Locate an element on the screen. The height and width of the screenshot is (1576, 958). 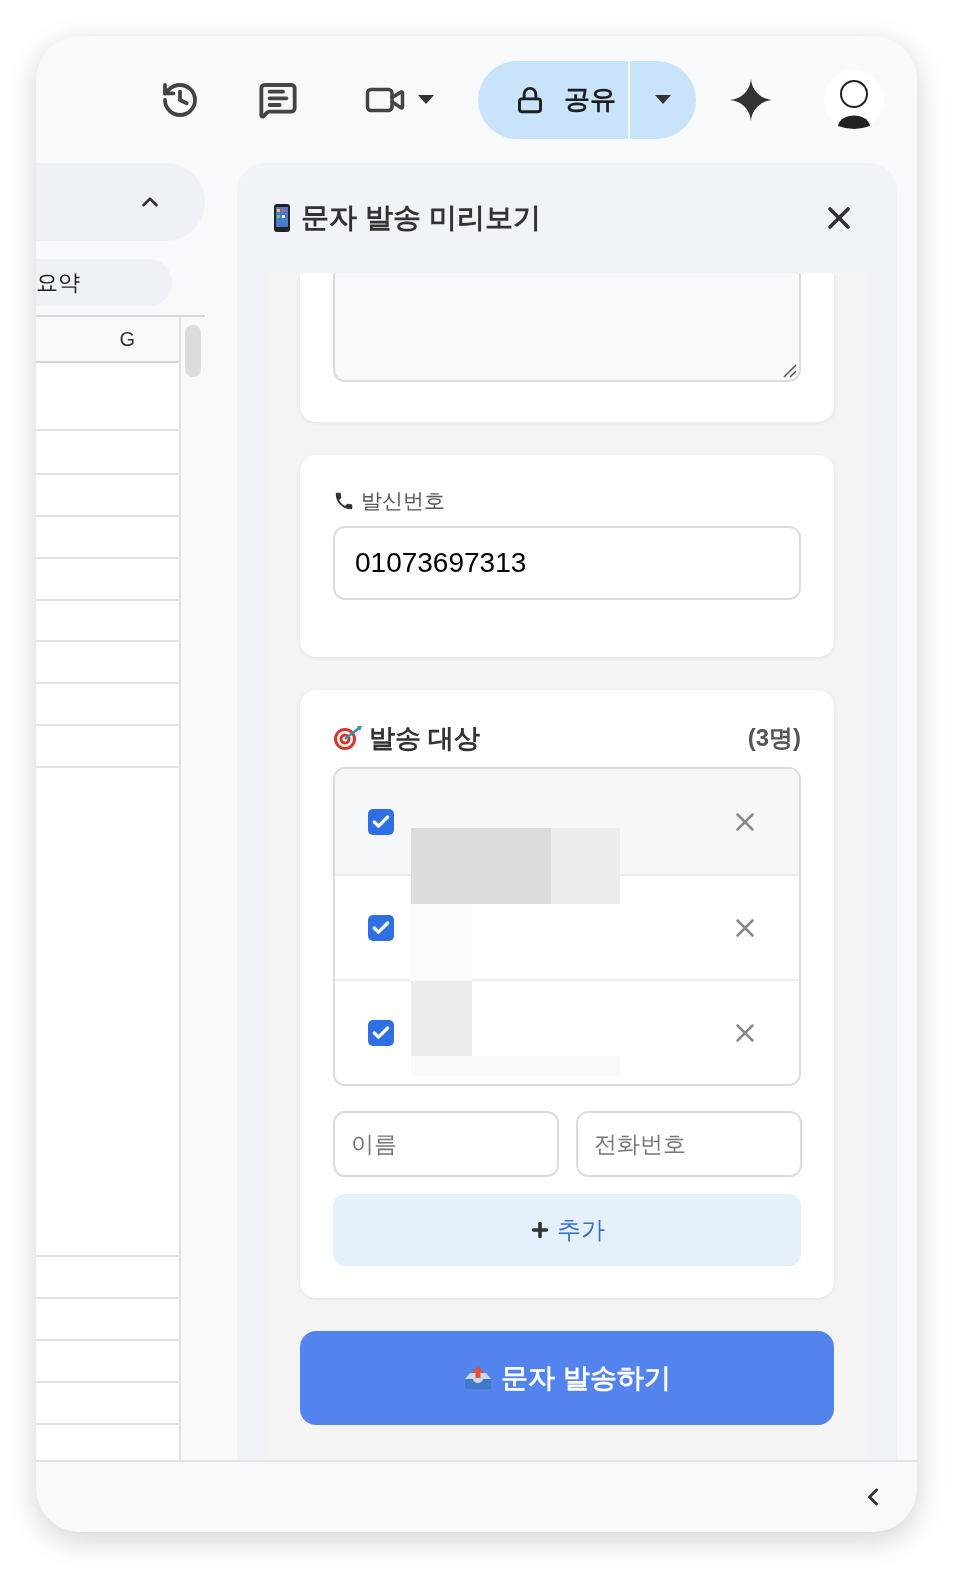
name-field: 이름 is located at coordinates (446, 1144).